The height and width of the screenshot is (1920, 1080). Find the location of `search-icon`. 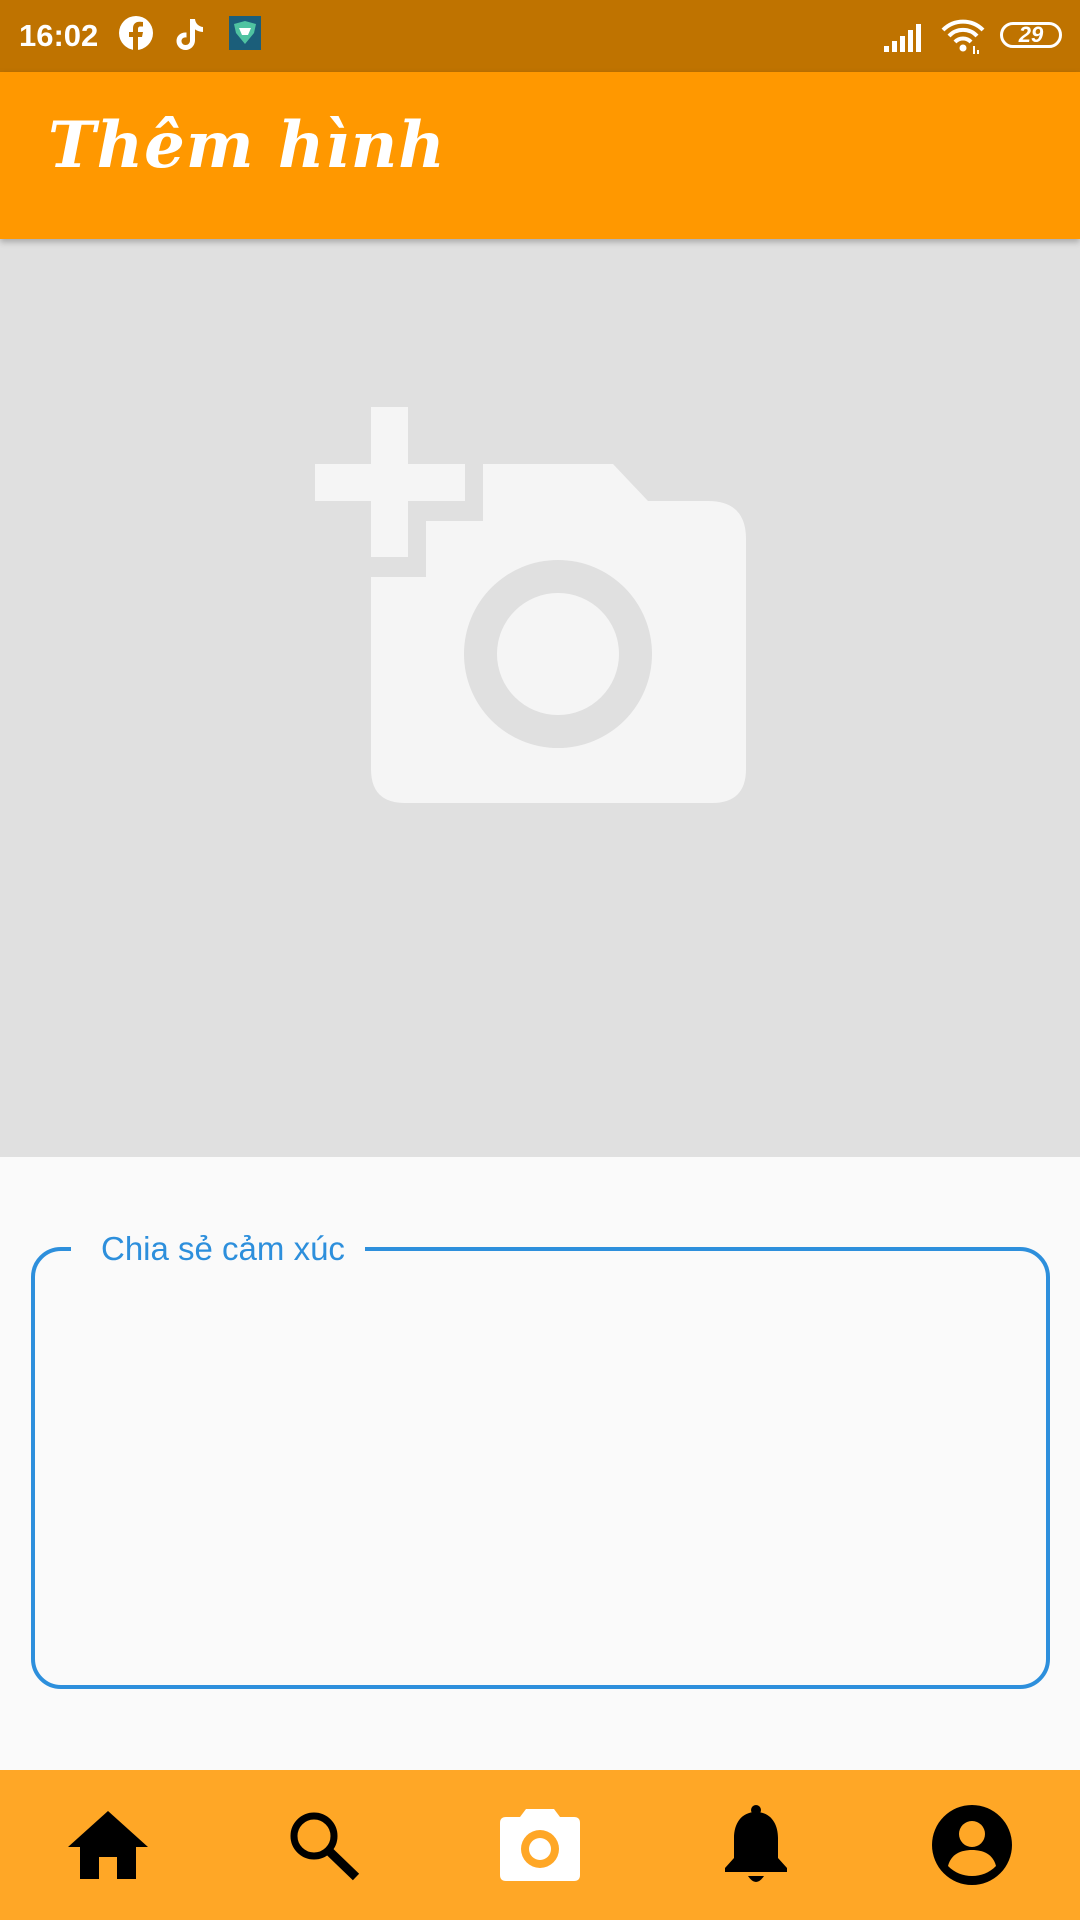

search-icon is located at coordinates (325, 1846).